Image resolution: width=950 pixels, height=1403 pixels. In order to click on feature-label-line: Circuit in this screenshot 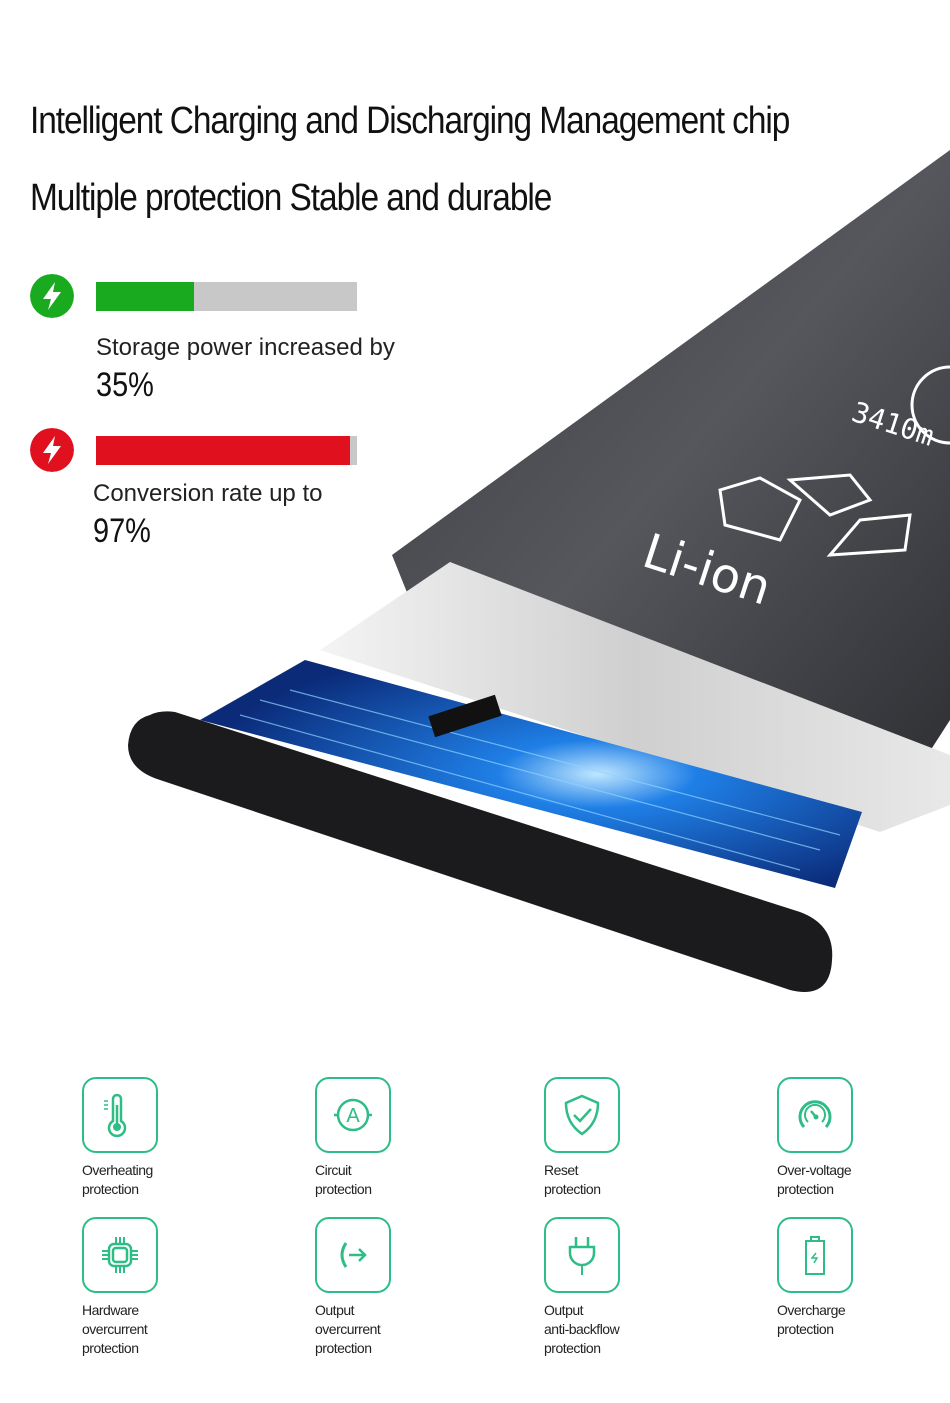, I will do `click(333, 1170)`.